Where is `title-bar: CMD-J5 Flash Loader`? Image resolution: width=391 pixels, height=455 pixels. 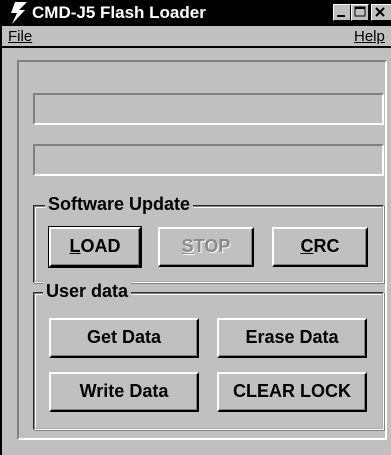
title-bar: CMD-J5 Flash Loader is located at coordinates (196, 13).